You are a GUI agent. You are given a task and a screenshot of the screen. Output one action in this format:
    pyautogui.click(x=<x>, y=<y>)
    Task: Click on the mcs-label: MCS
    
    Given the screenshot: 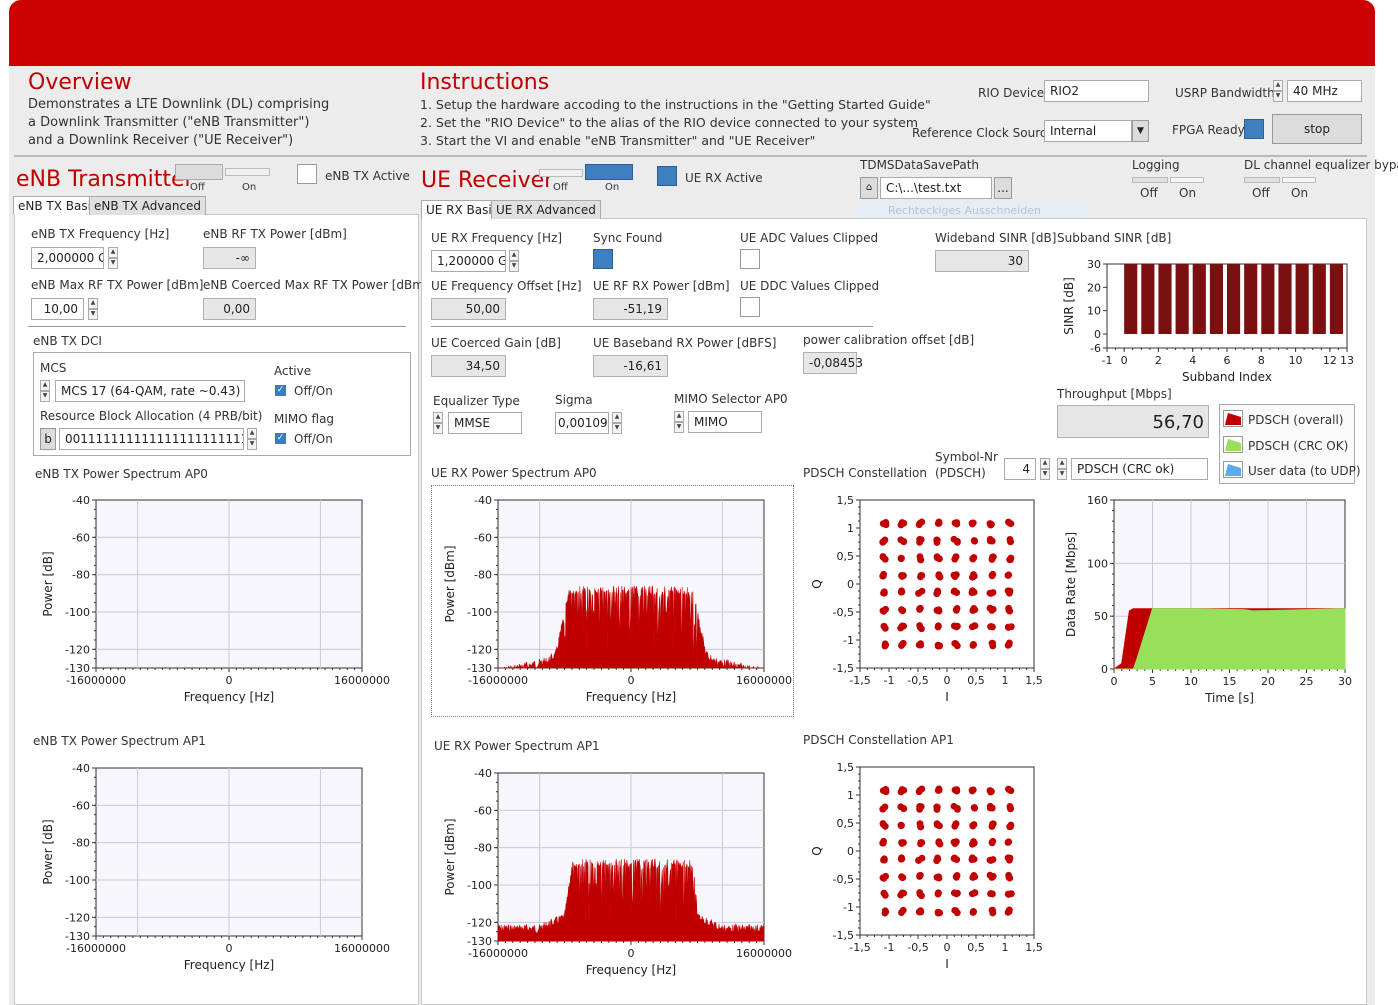 What is the action you would take?
    pyautogui.click(x=53, y=368)
    